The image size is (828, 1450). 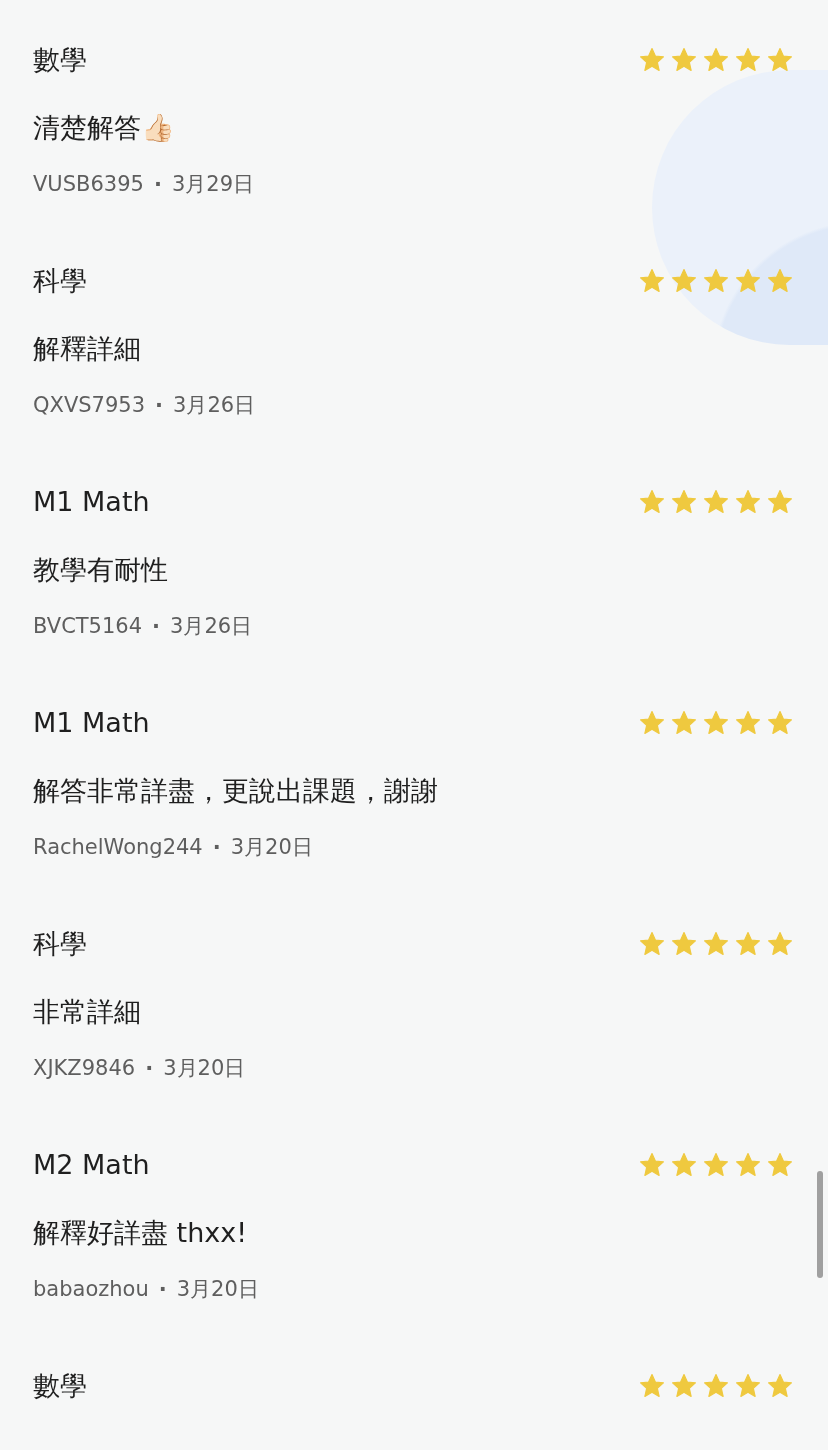 I want to click on review-comment: 非常詳細, so click(x=87, y=1012).